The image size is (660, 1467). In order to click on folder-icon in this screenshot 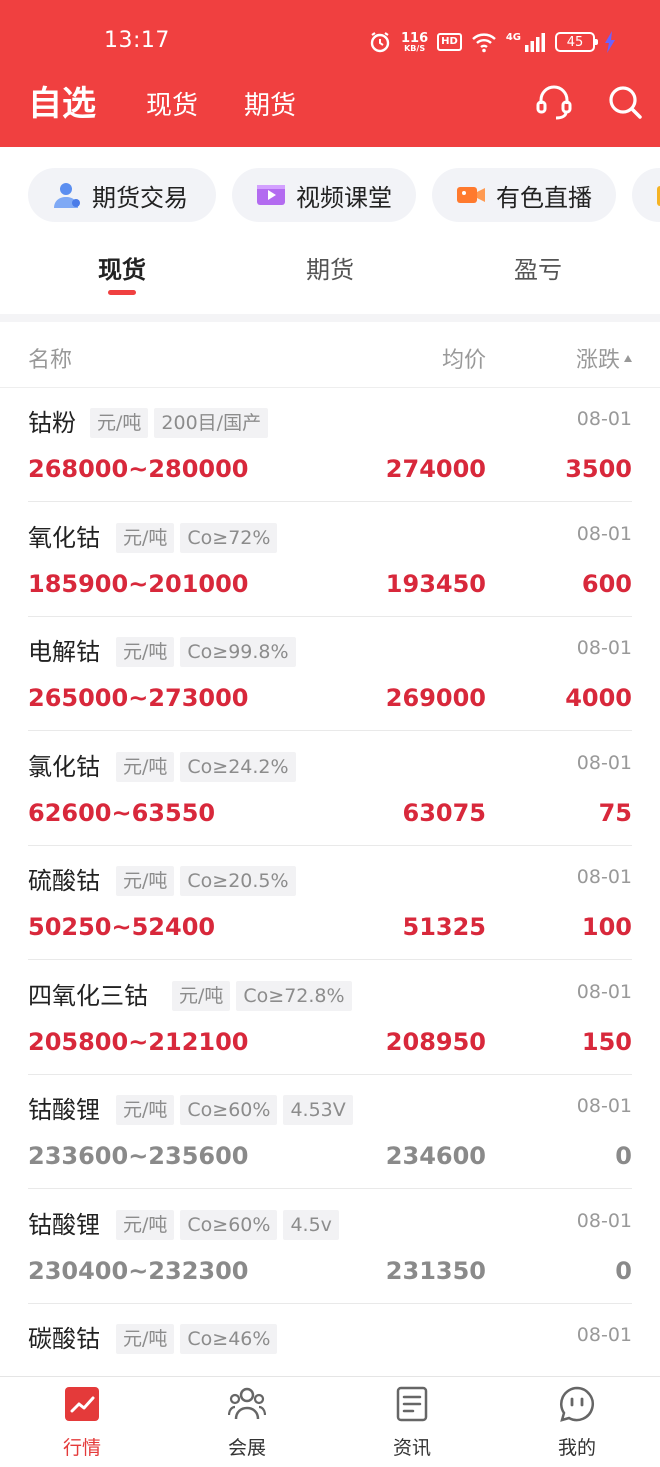, I will do `click(658, 196)`.